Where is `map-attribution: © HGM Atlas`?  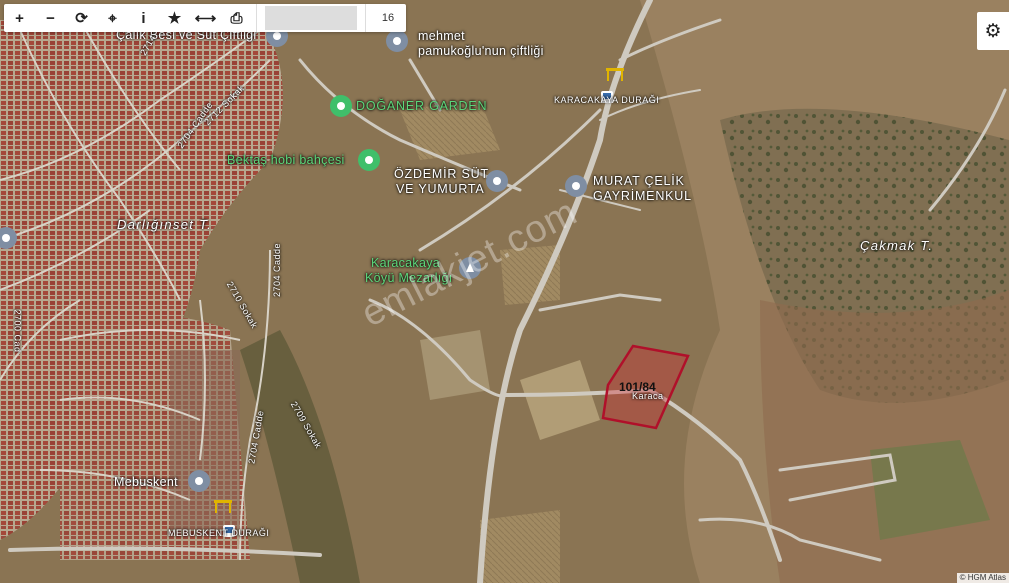
map-attribution: © HGM Atlas is located at coordinates (982, 578).